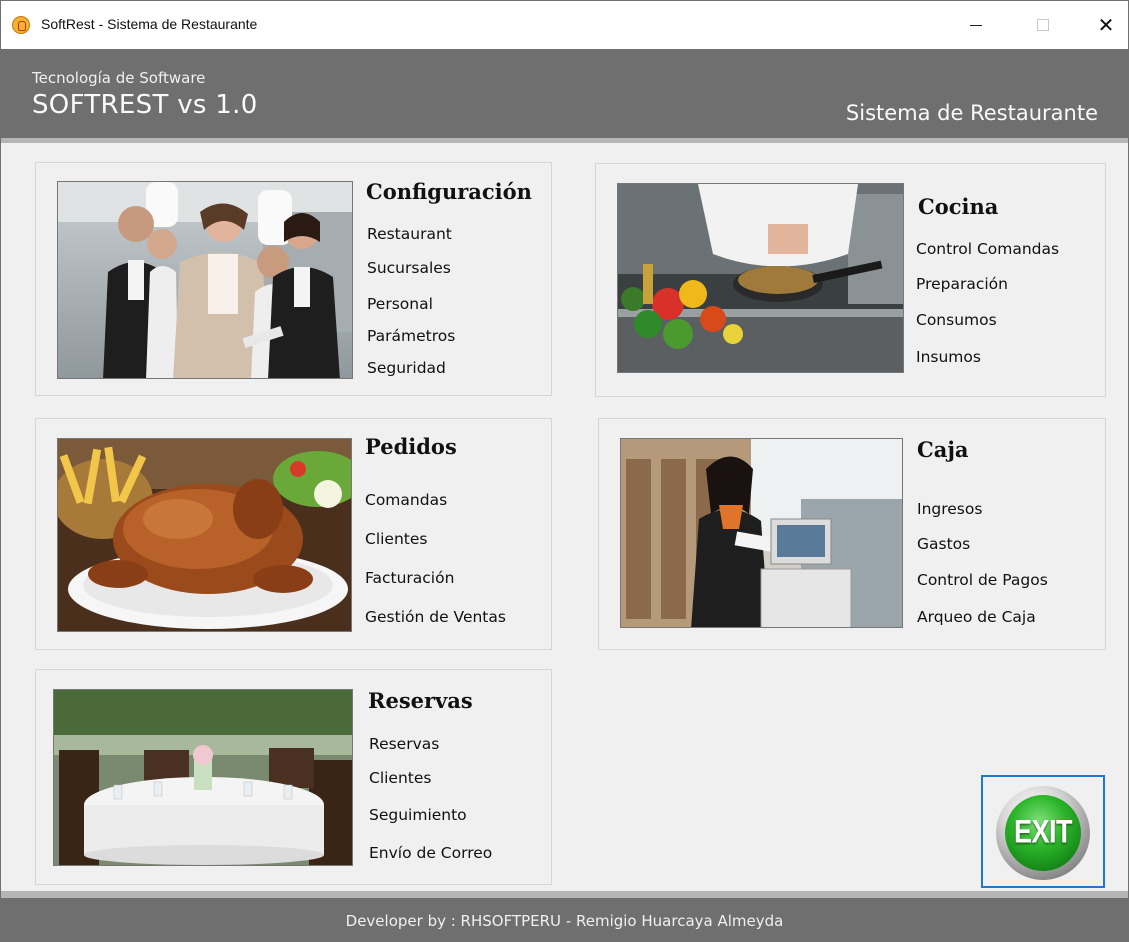 This screenshot has height=942, width=1129. Describe the element at coordinates (435, 617) in the screenshot. I see `menu-item-gestion-ventas: Gestión de Ventas` at that location.